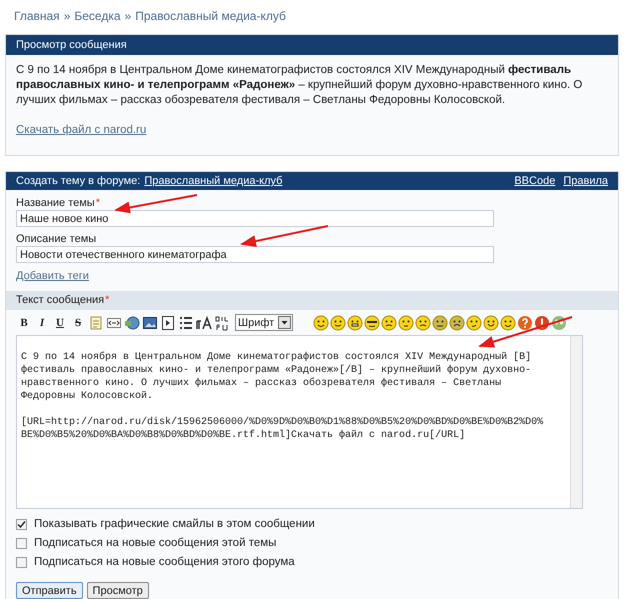 Image resolution: width=624 pixels, height=599 pixels. I want to click on scrollbar, so click(576, 422).